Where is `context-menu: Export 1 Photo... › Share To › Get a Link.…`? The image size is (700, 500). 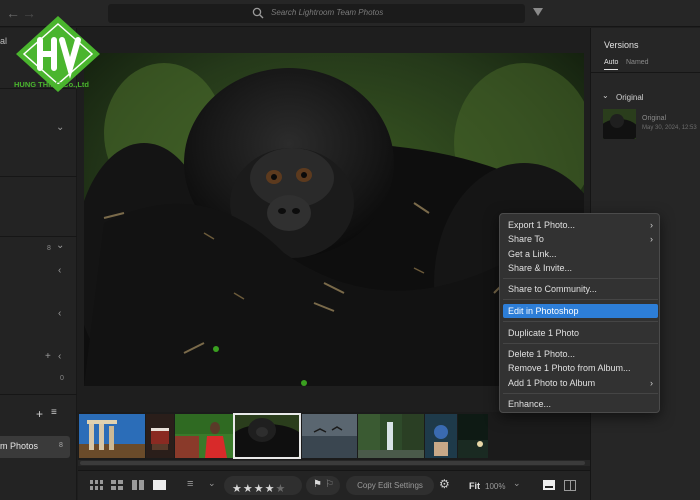
context-menu: Export 1 Photo... › Share To › Get a Link.… is located at coordinates (579, 313).